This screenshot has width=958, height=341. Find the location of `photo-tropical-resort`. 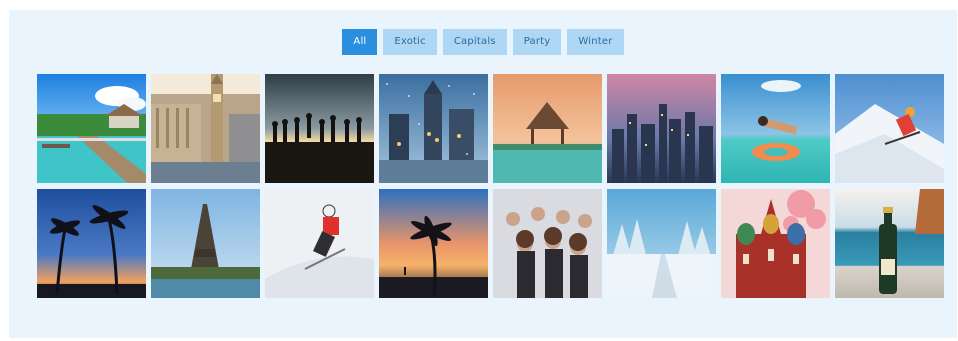

photo-tropical-resort is located at coordinates (91, 128).